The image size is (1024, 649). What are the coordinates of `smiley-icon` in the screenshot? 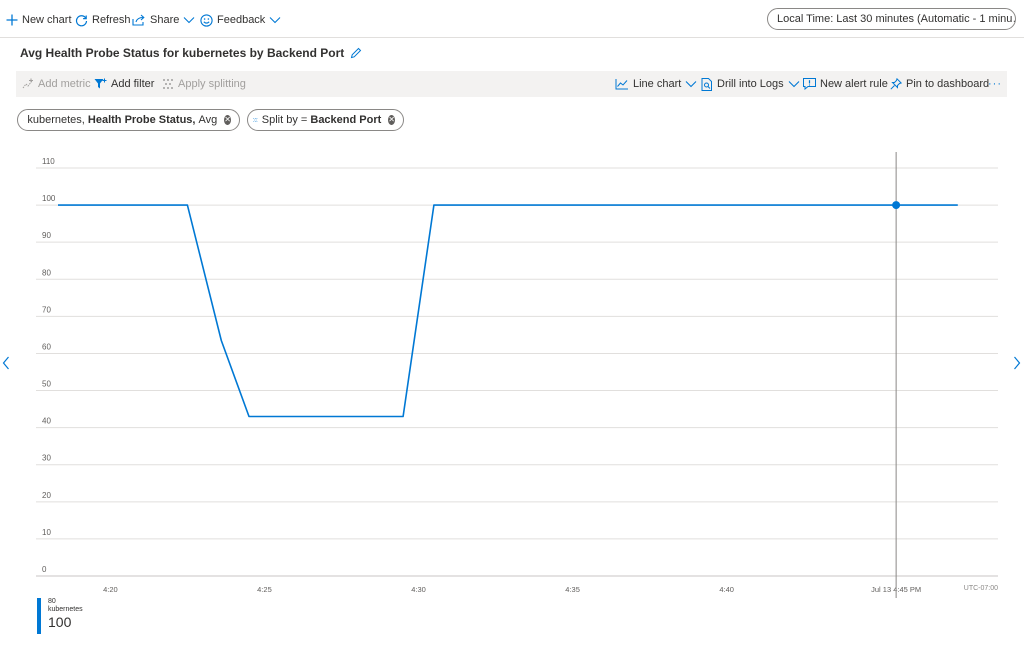 It's located at (206, 20).